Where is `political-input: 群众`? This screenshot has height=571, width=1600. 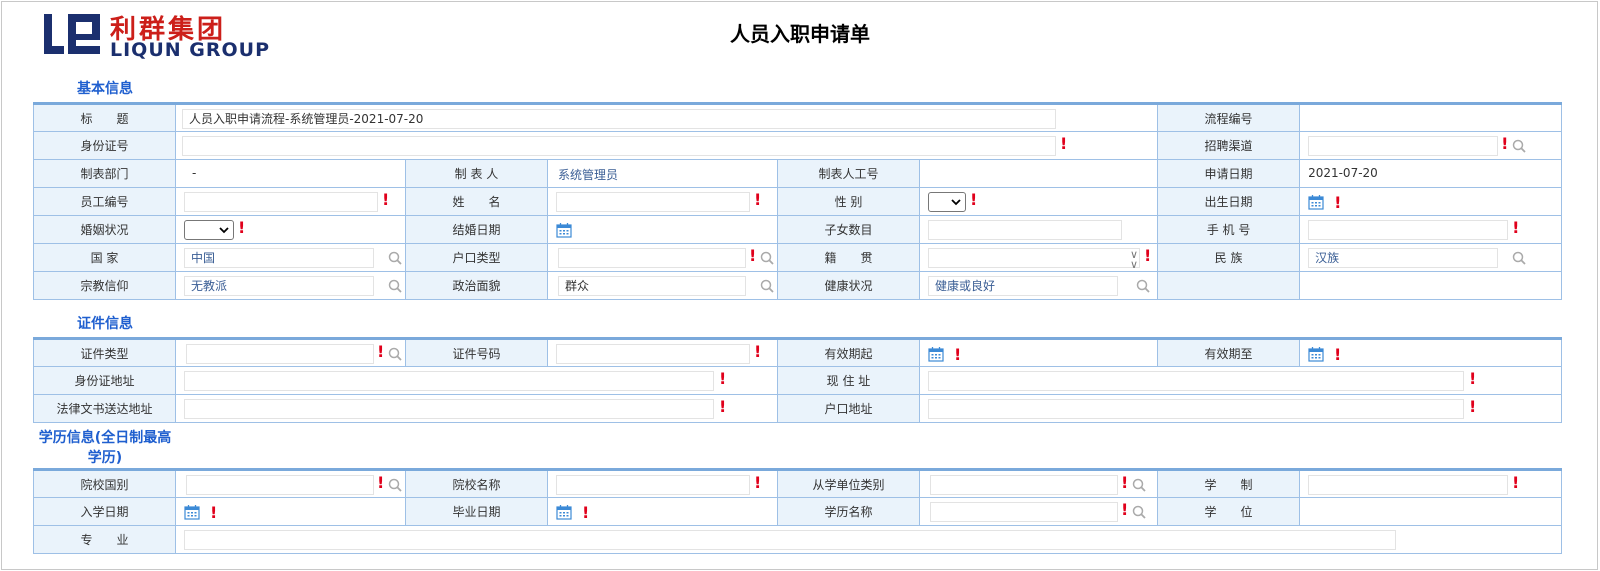
political-input: 群众 is located at coordinates (652, 286).